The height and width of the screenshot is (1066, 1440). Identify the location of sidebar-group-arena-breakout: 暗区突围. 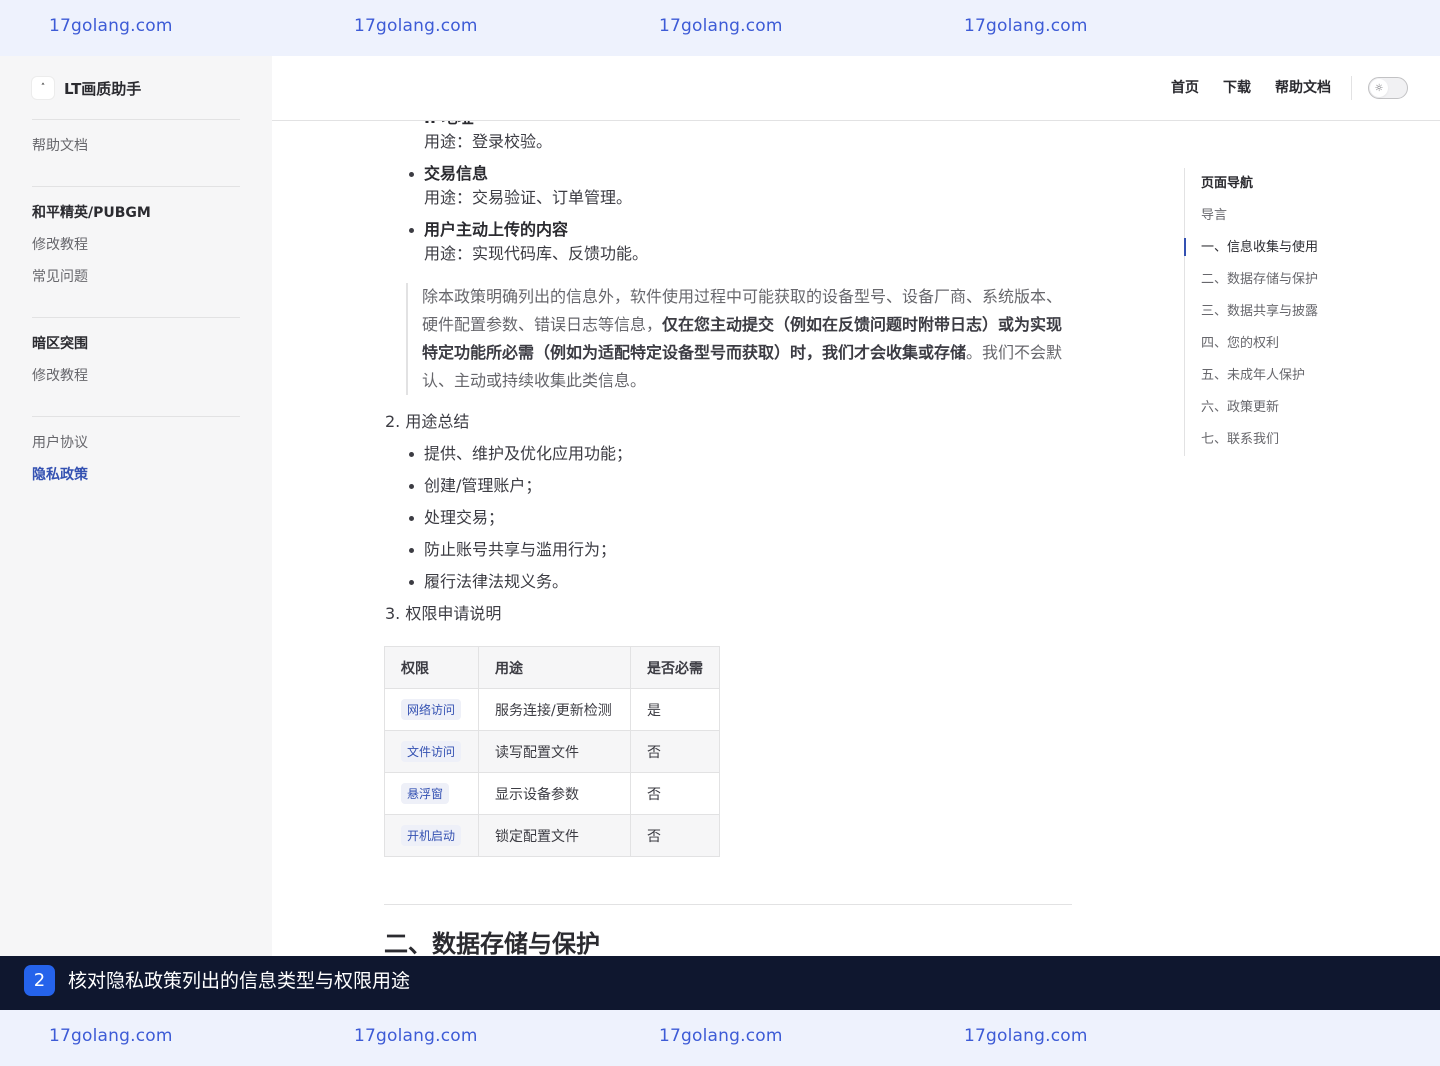
(60, 344).